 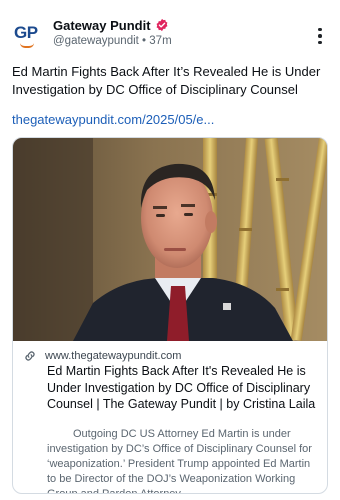 What do you see at coordinates (113, 356) in the screenshot?
I see `link-domain: www.thegatewaypundit.com` at bounding box center [113, 356].